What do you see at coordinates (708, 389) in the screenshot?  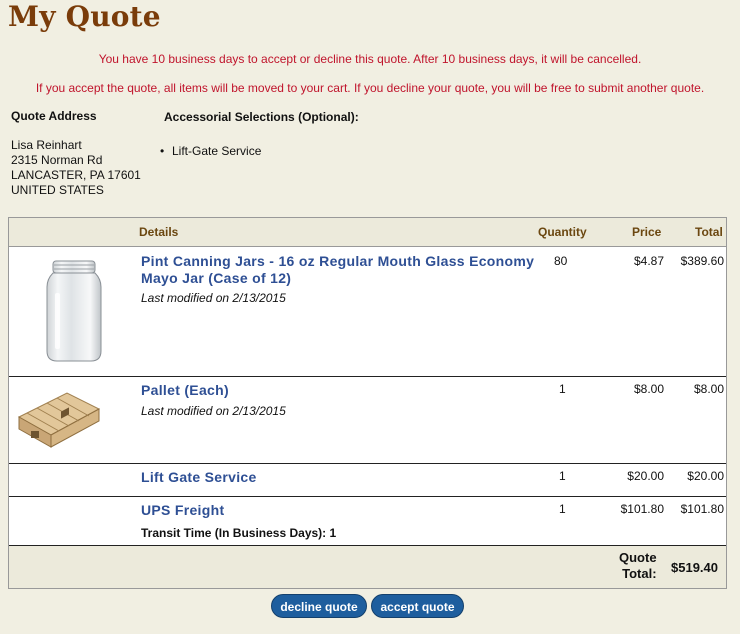 I see `total-cell: $8.00` at bounding box center [708, 389].